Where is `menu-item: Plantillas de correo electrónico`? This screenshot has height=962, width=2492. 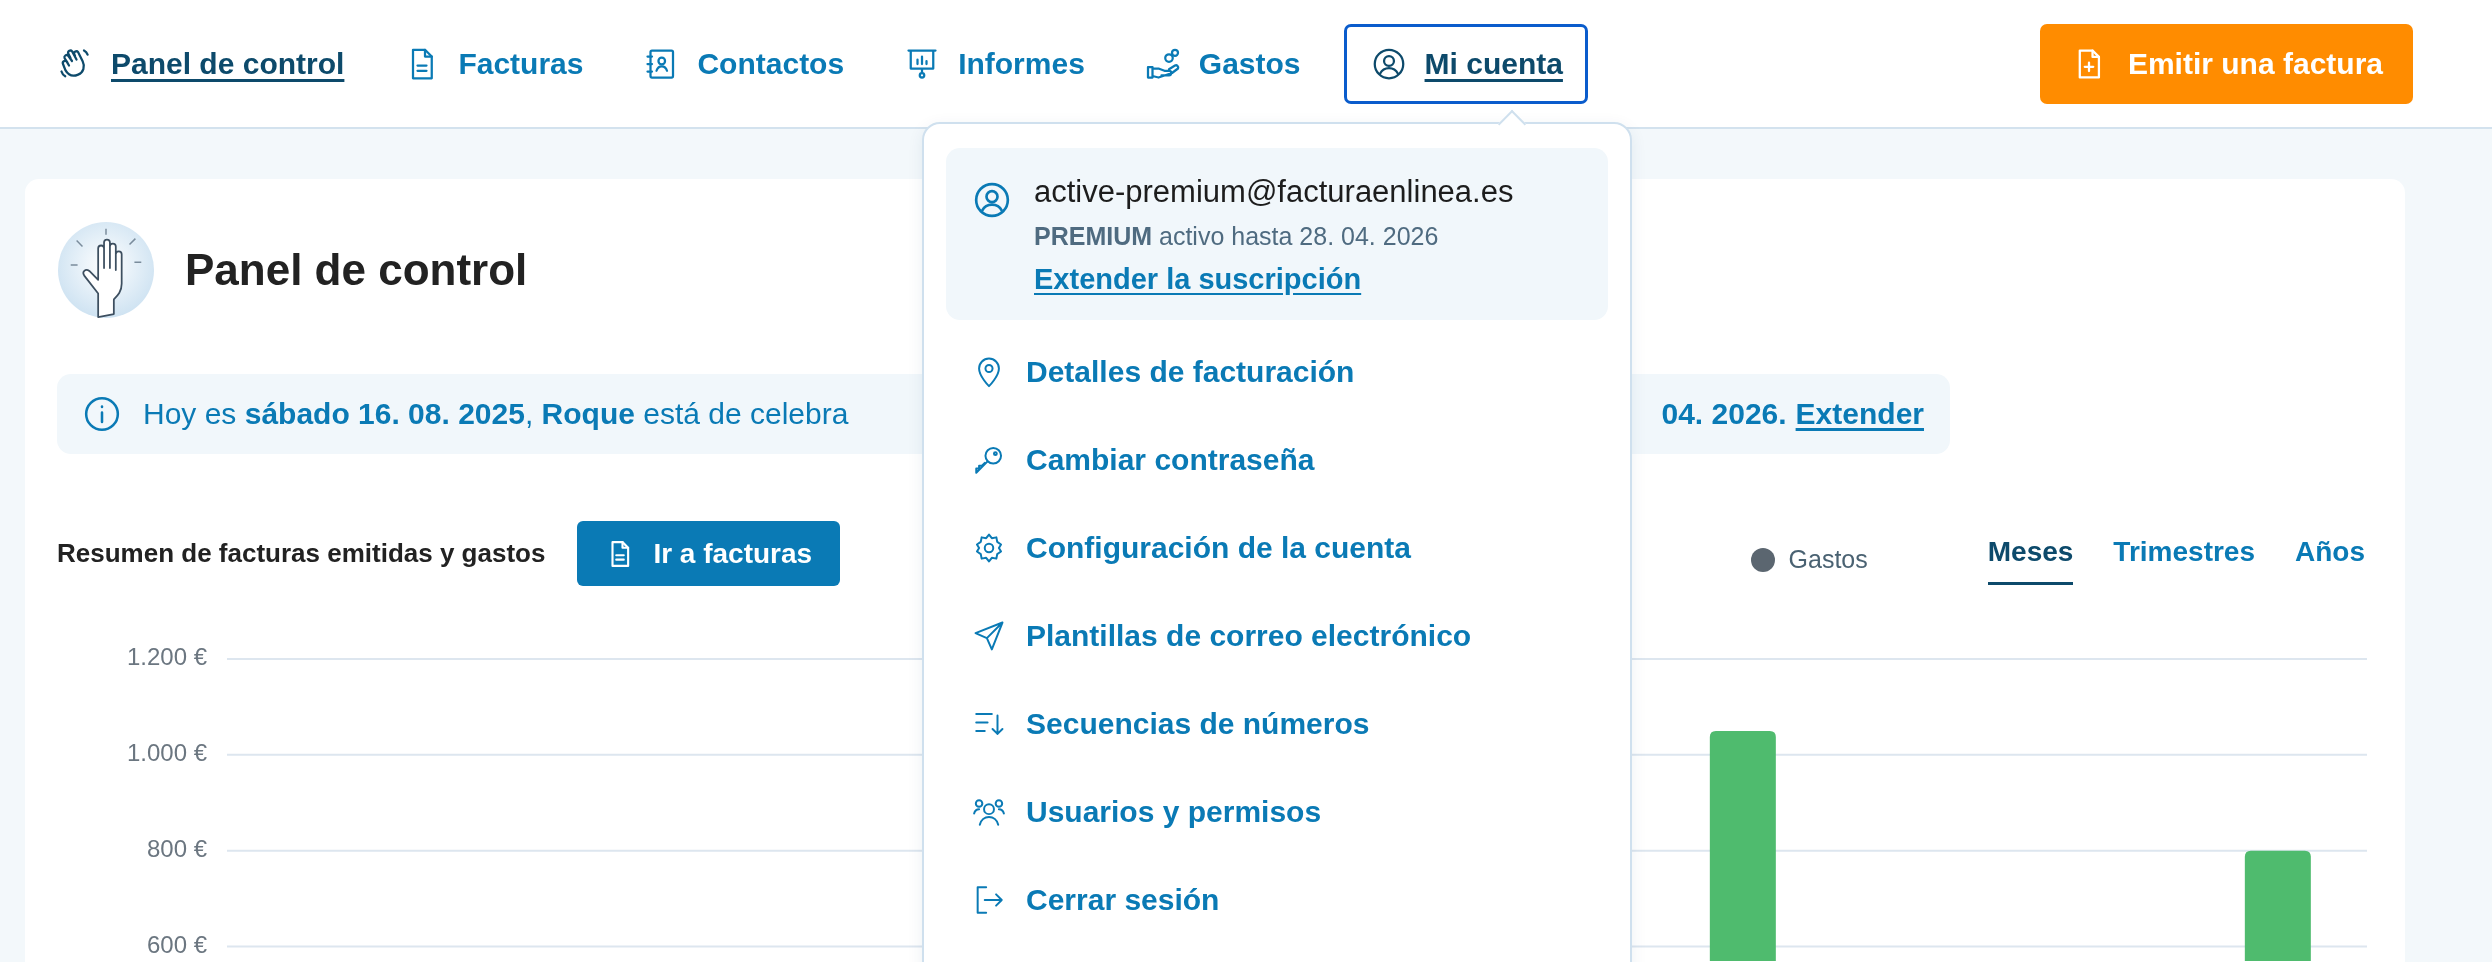
menu-item: Plantillas de correo electrónico is located at coordinates (1277, 636).